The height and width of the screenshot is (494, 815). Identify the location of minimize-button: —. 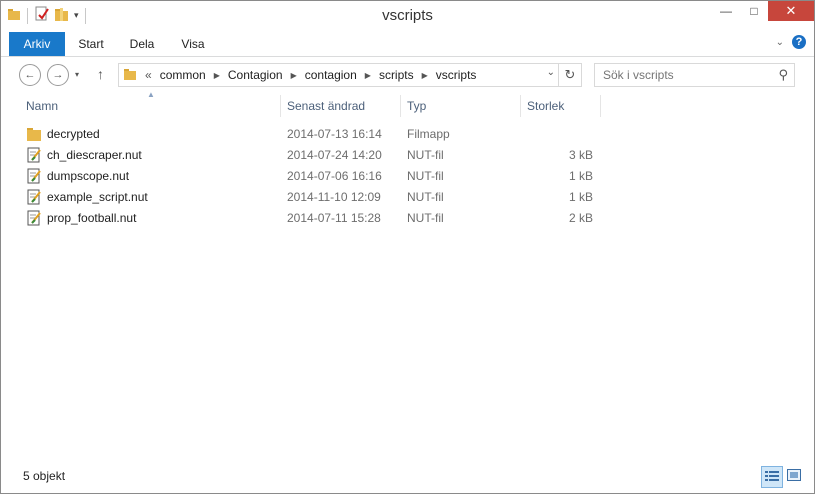
(726, 11).